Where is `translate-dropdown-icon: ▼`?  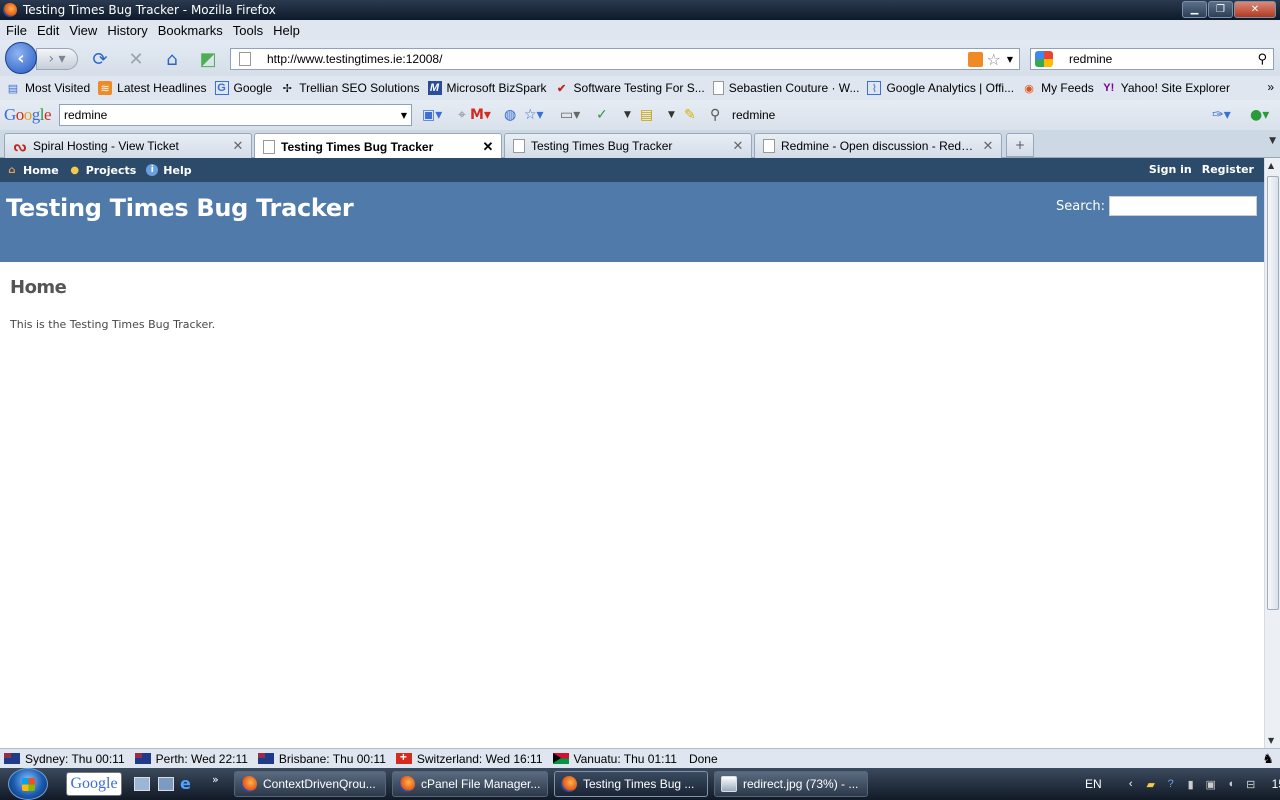
translate-dropdown-icon: ▼ is located at coordinates (671, 115).